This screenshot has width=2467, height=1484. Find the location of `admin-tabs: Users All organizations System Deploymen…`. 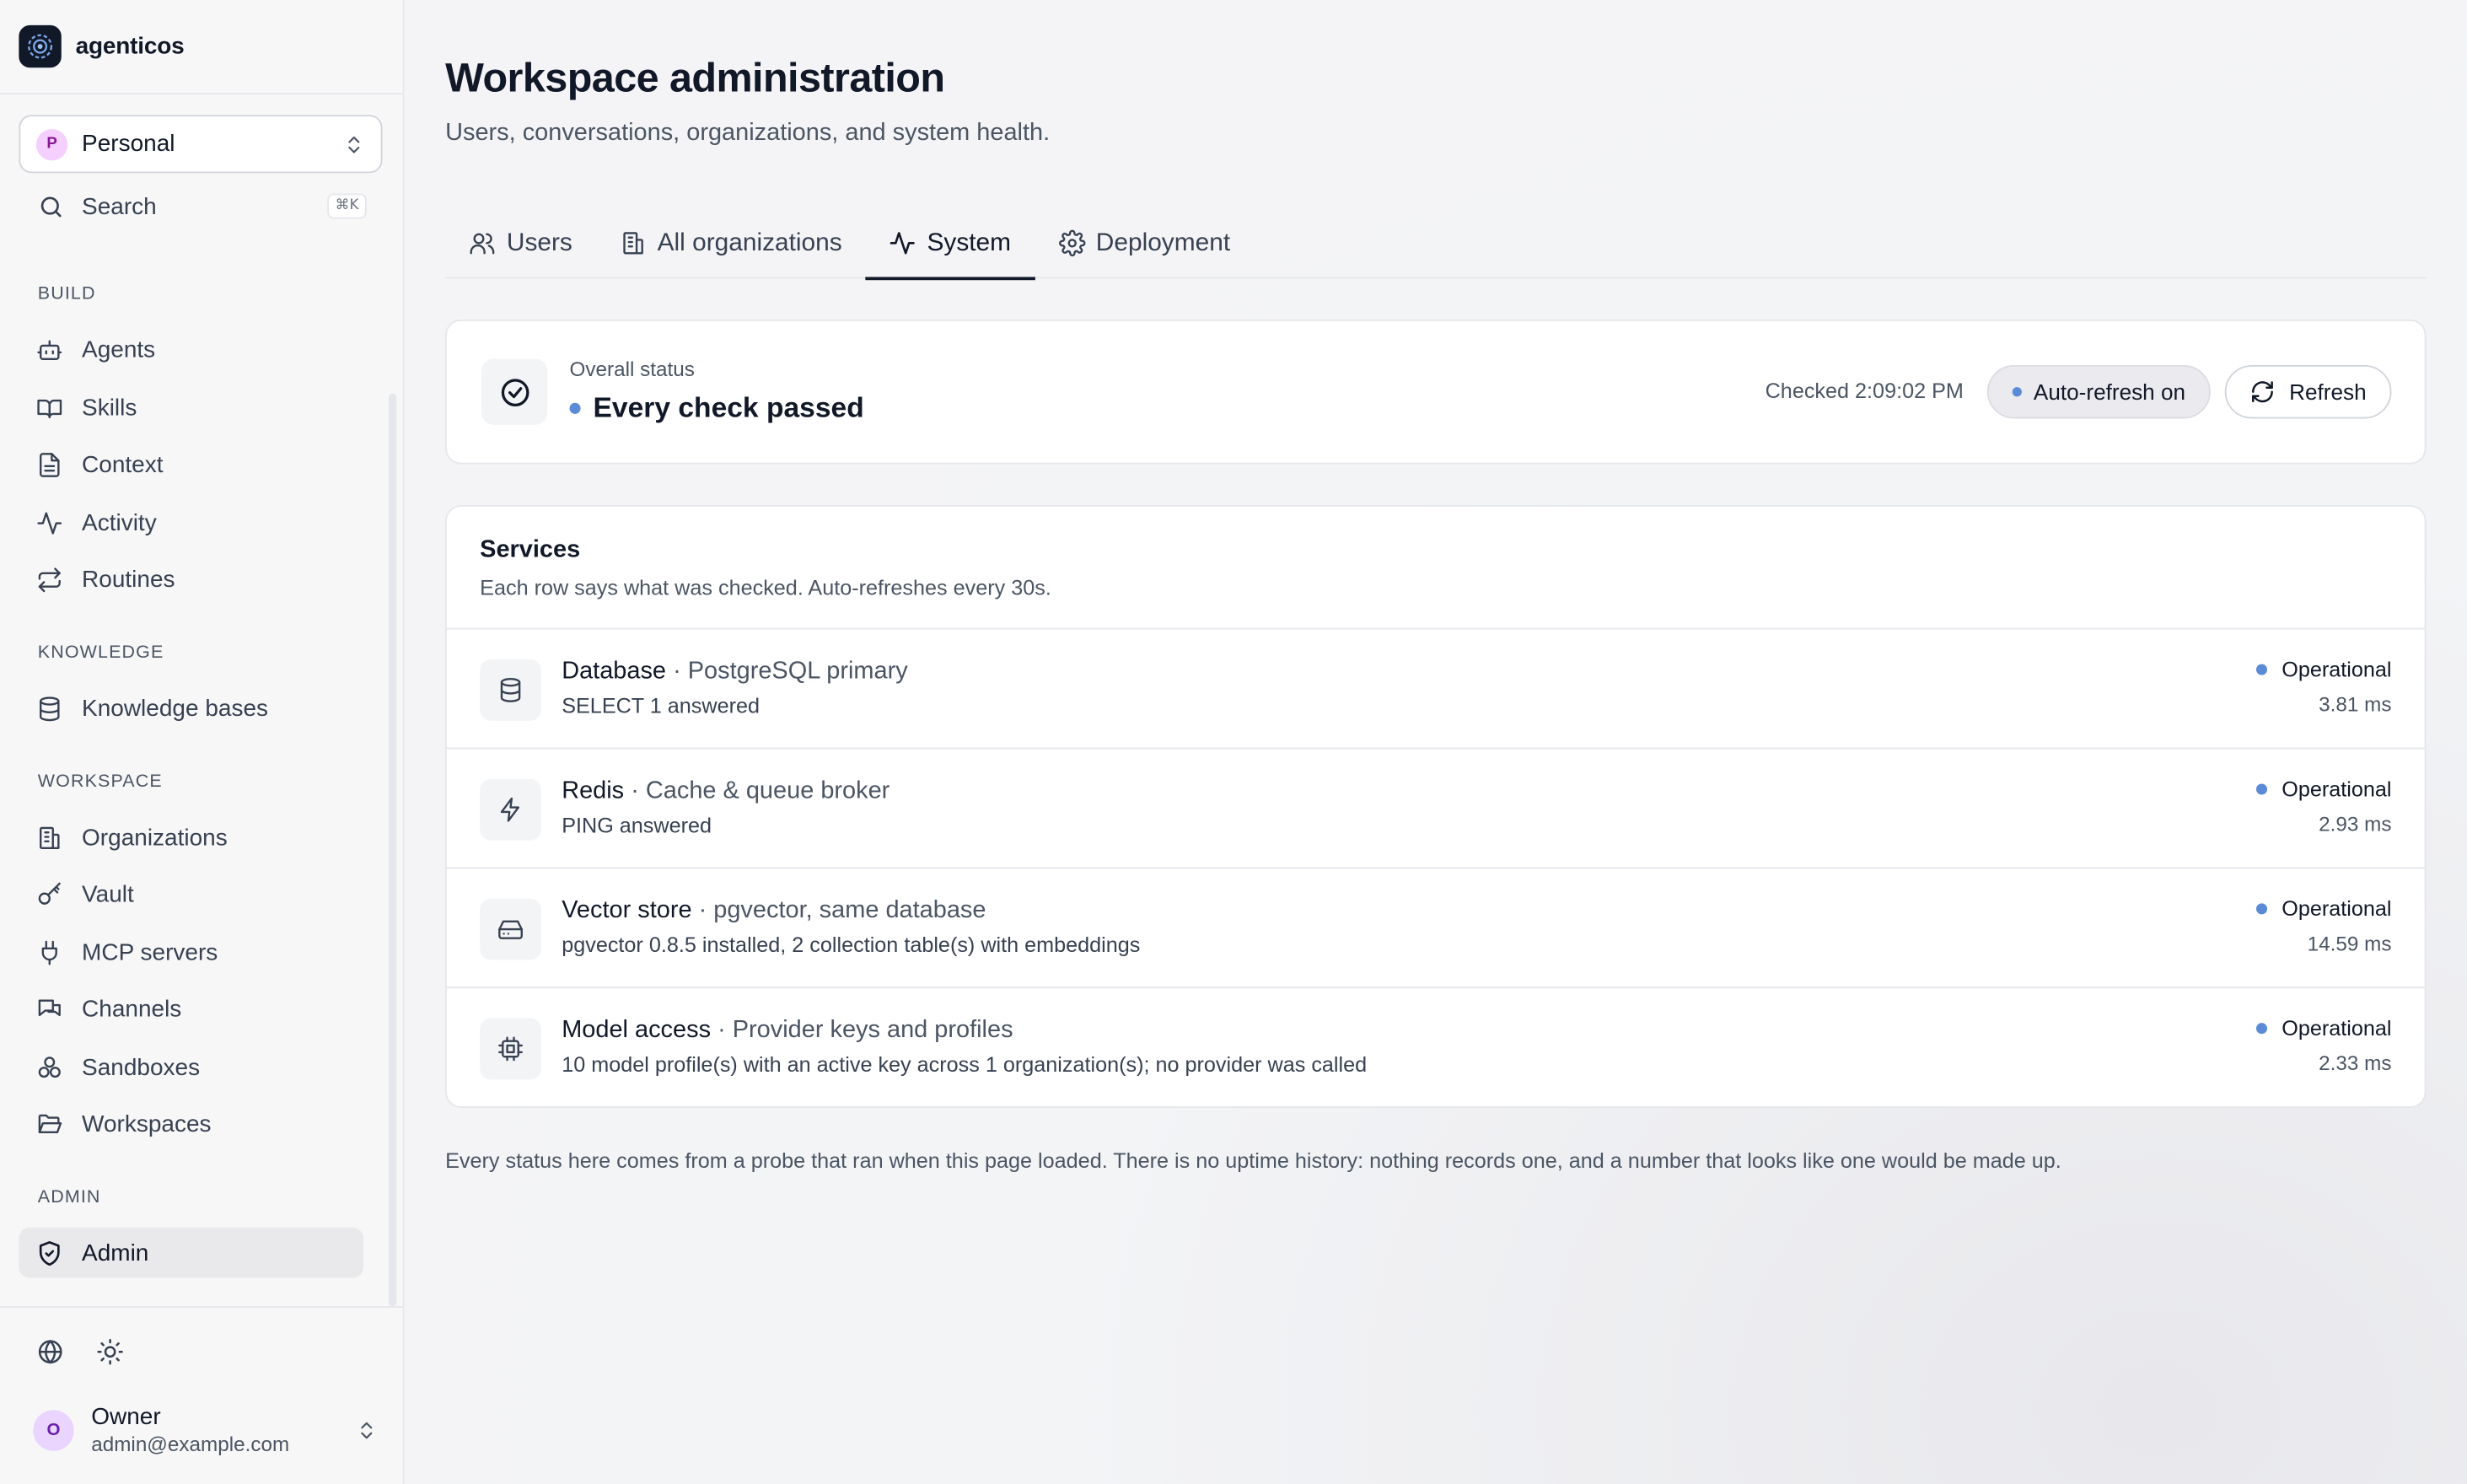

admin-tabs: Users All organizations System Deploymen… is located at coordinates (1436, 244).